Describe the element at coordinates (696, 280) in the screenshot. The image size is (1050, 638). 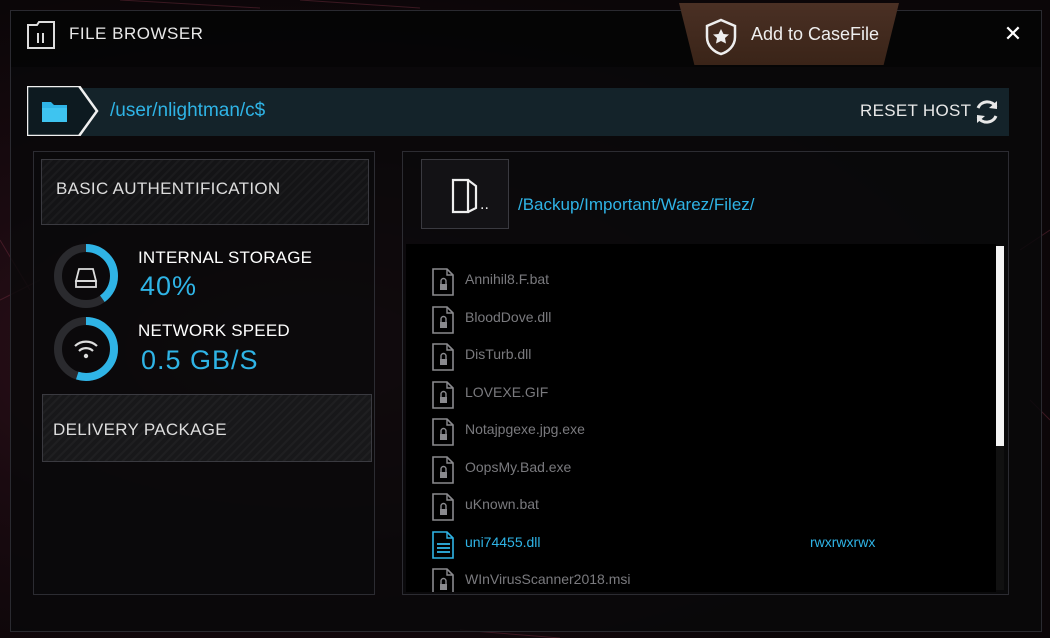
I see `file-row: Annihil8.F.bat` at that location.